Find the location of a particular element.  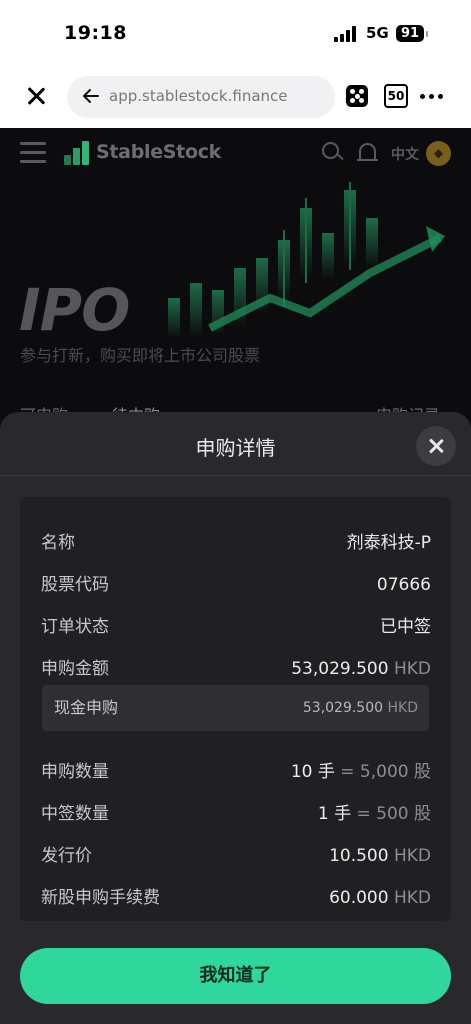

logo-icon is located at coordinates (78, 153).